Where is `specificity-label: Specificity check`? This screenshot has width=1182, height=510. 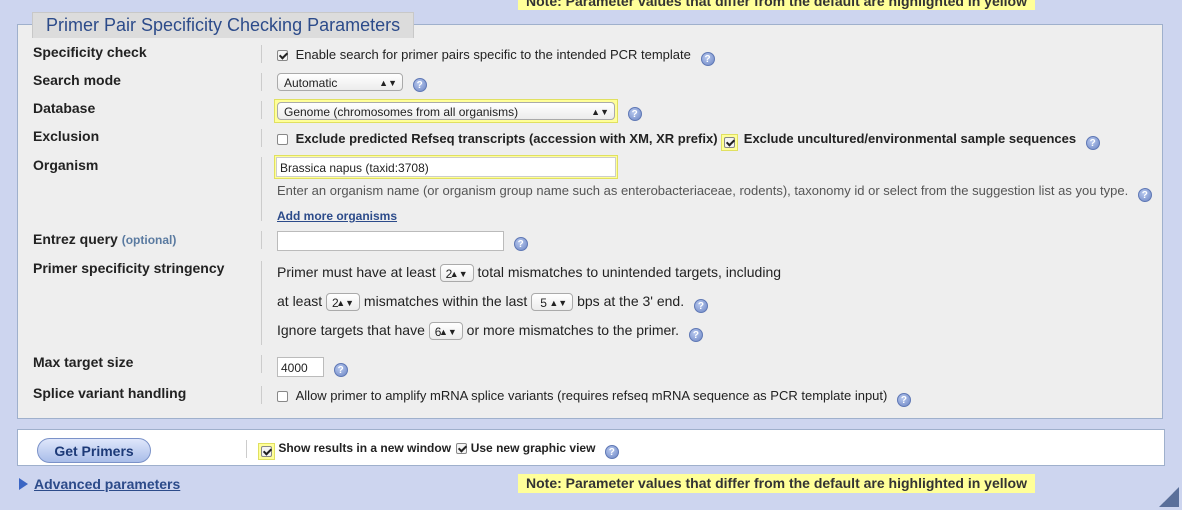
specificity-label: Specificity check is located at coordinates (90, 52).